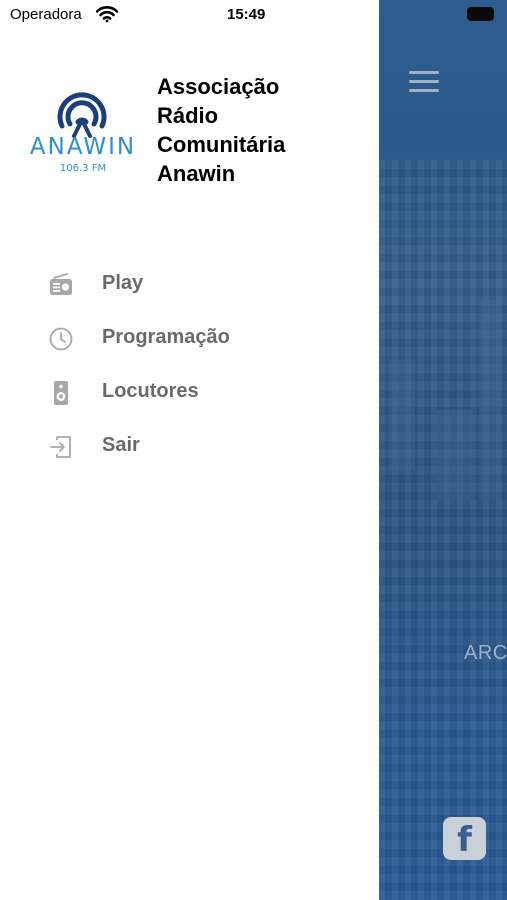  I want to click on station-name-line: Comunitária, so click(221, 144).